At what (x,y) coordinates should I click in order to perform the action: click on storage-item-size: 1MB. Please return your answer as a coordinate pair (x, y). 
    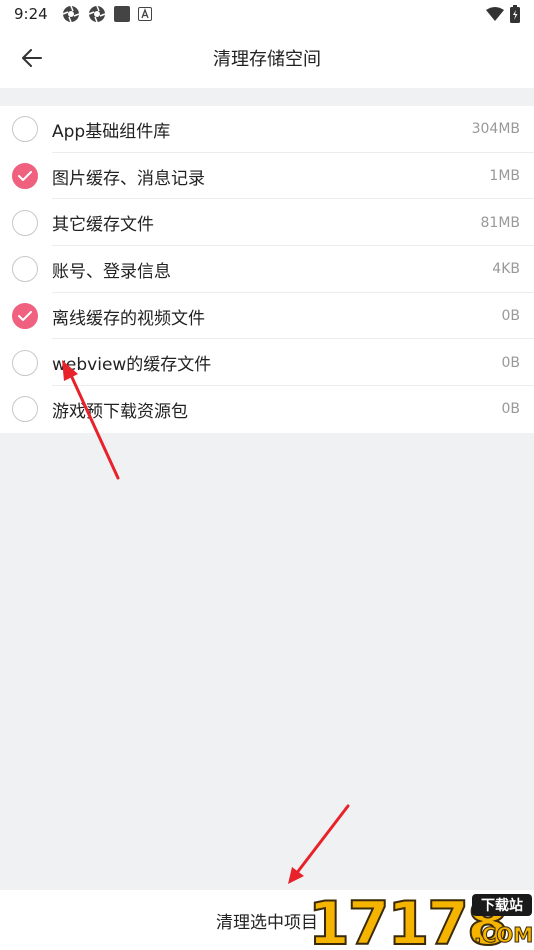
    Looking at the image, I should click on (504, 176).